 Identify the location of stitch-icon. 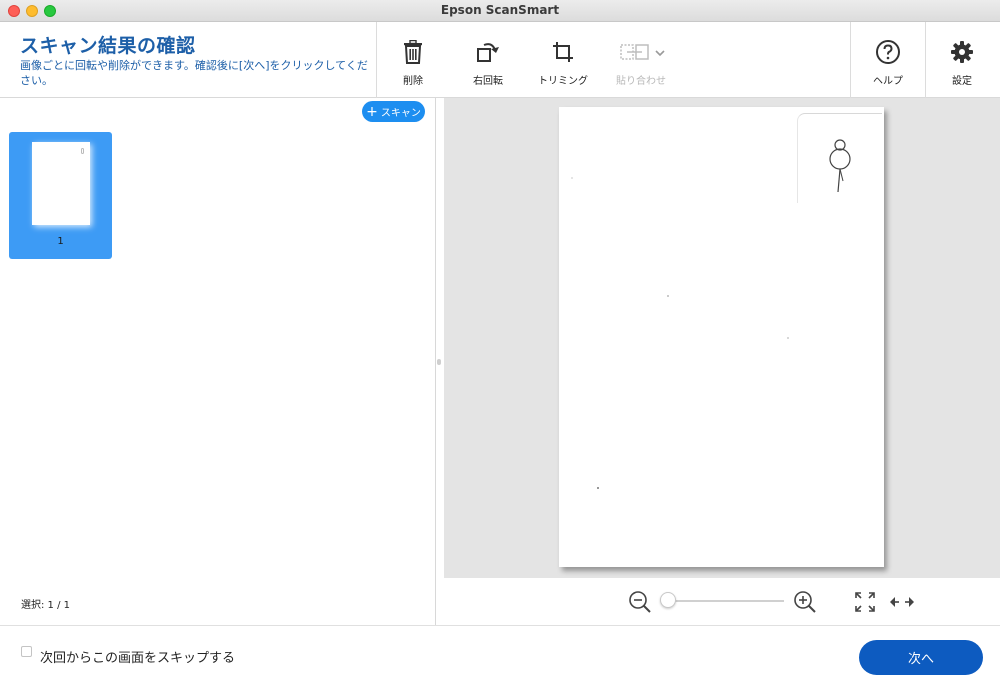
(641, 52).